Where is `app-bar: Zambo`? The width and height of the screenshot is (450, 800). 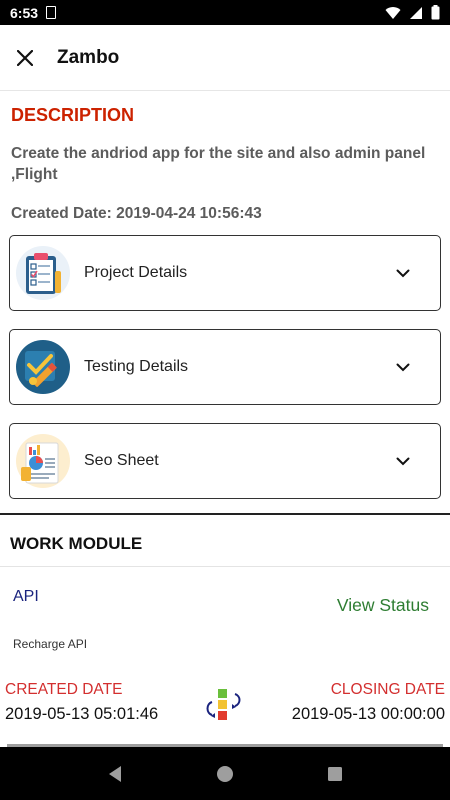
app-bar: Zambo is located at coordinates (225, 58).